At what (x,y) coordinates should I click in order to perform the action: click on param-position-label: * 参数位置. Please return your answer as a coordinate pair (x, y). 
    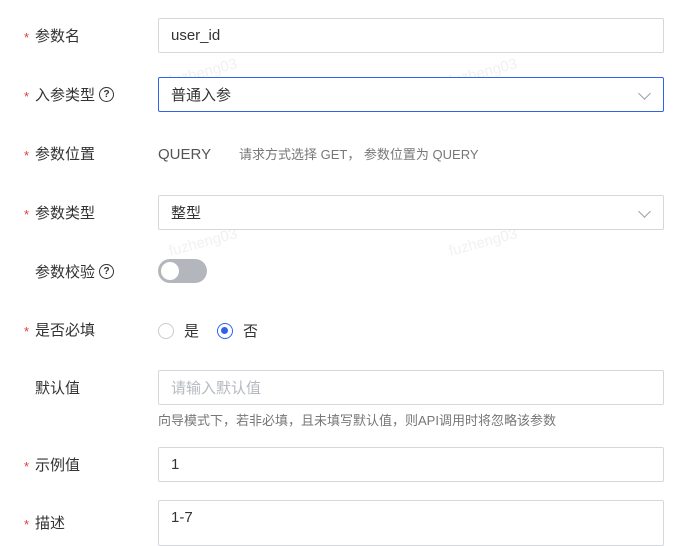
    Looking at the image, I should click on (59, 153).